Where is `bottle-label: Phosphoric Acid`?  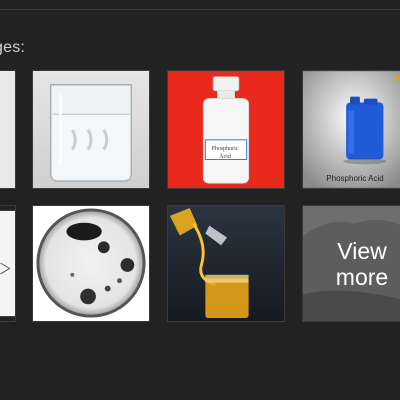
bottle-label: Phosphoric Acid is located at coordinates (225, 153).